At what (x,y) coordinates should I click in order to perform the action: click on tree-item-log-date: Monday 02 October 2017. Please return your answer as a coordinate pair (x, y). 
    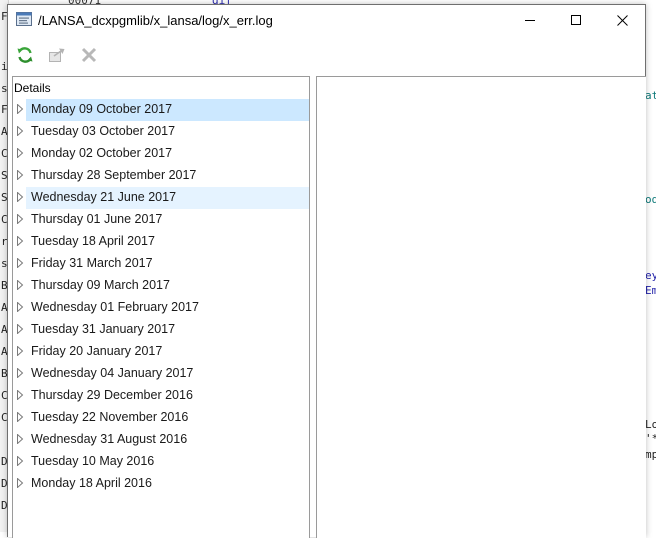
    Looking at the image, I should click on (161, 154).